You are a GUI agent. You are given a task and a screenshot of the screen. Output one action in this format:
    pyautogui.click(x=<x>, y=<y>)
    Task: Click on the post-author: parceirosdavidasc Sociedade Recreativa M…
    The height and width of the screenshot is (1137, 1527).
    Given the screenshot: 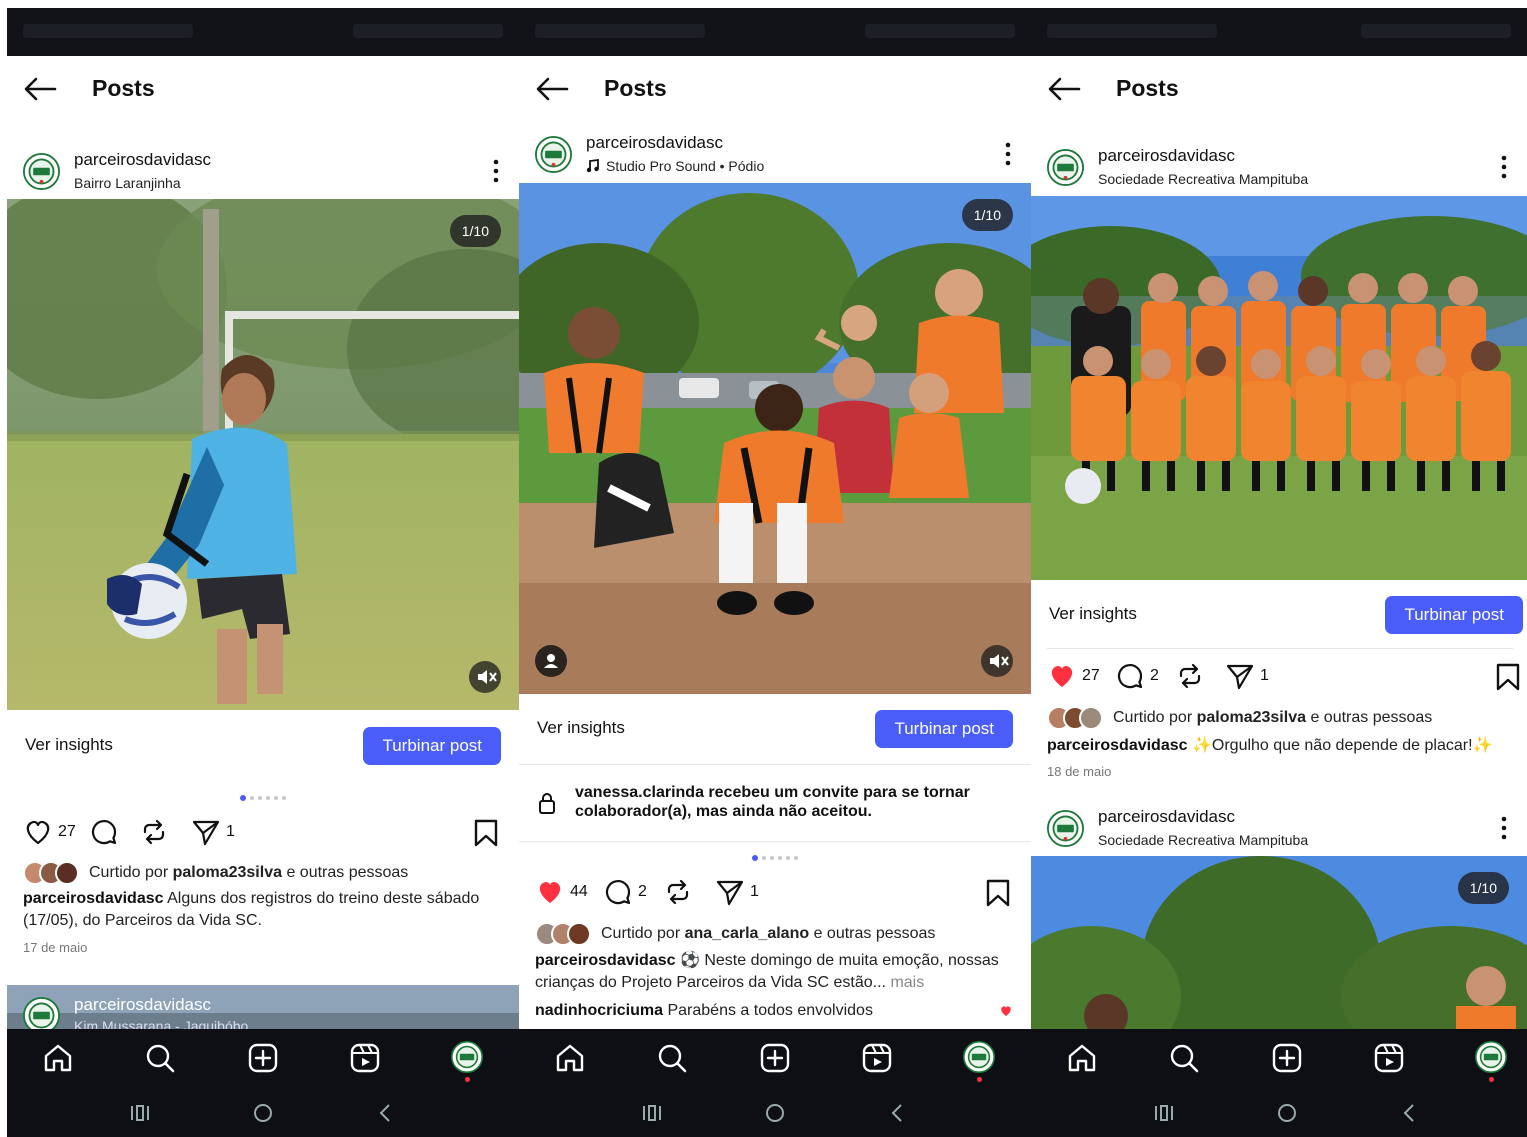 What is the action you would take?
    pyautogui.click(x=1279, y=166)
    